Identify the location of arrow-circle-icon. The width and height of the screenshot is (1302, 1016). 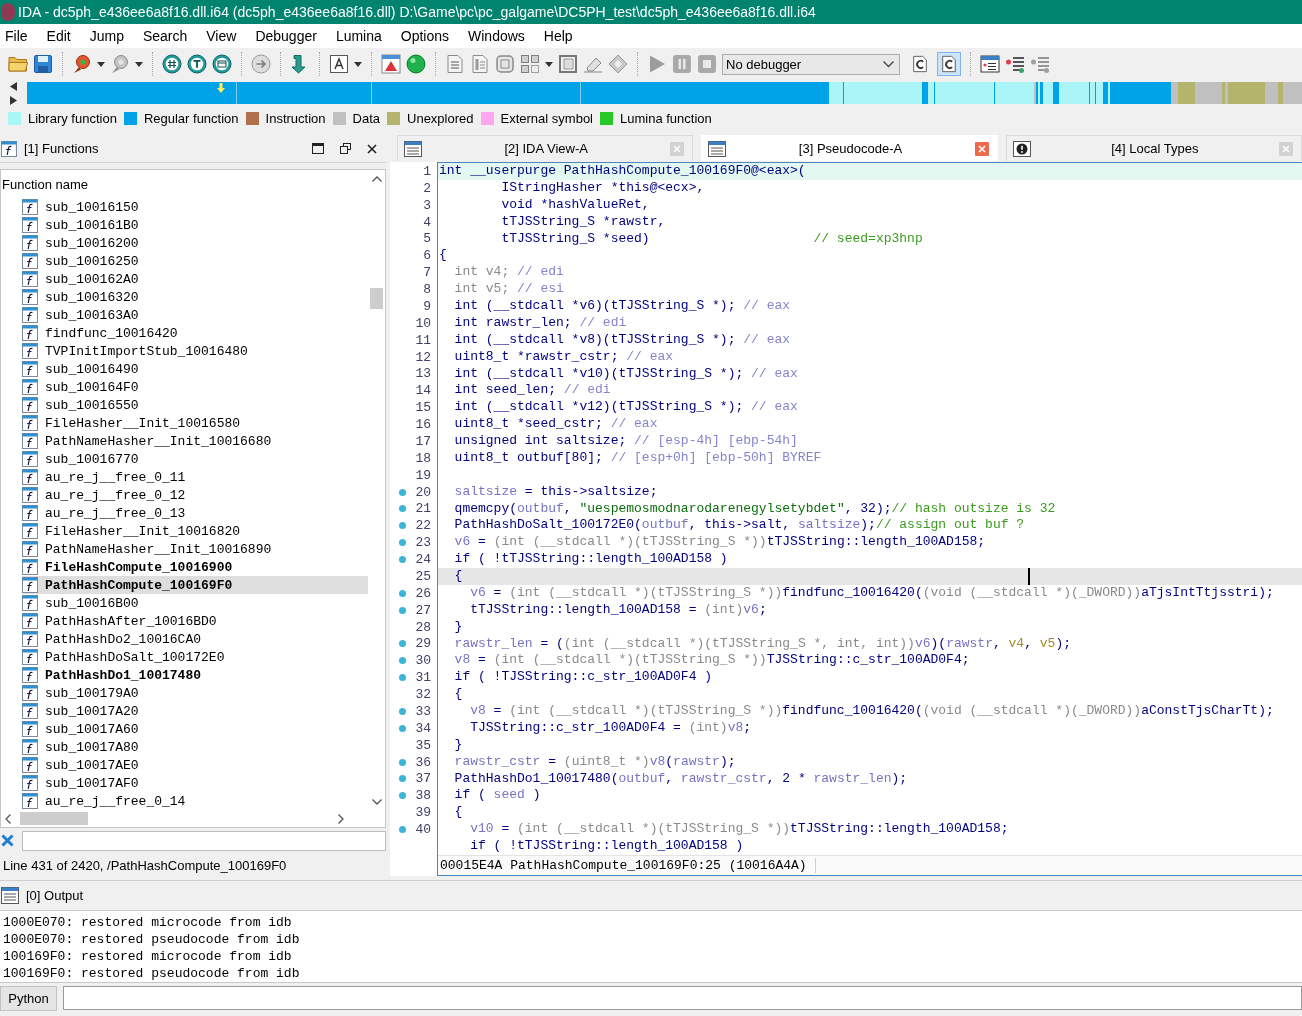
(261, 64).